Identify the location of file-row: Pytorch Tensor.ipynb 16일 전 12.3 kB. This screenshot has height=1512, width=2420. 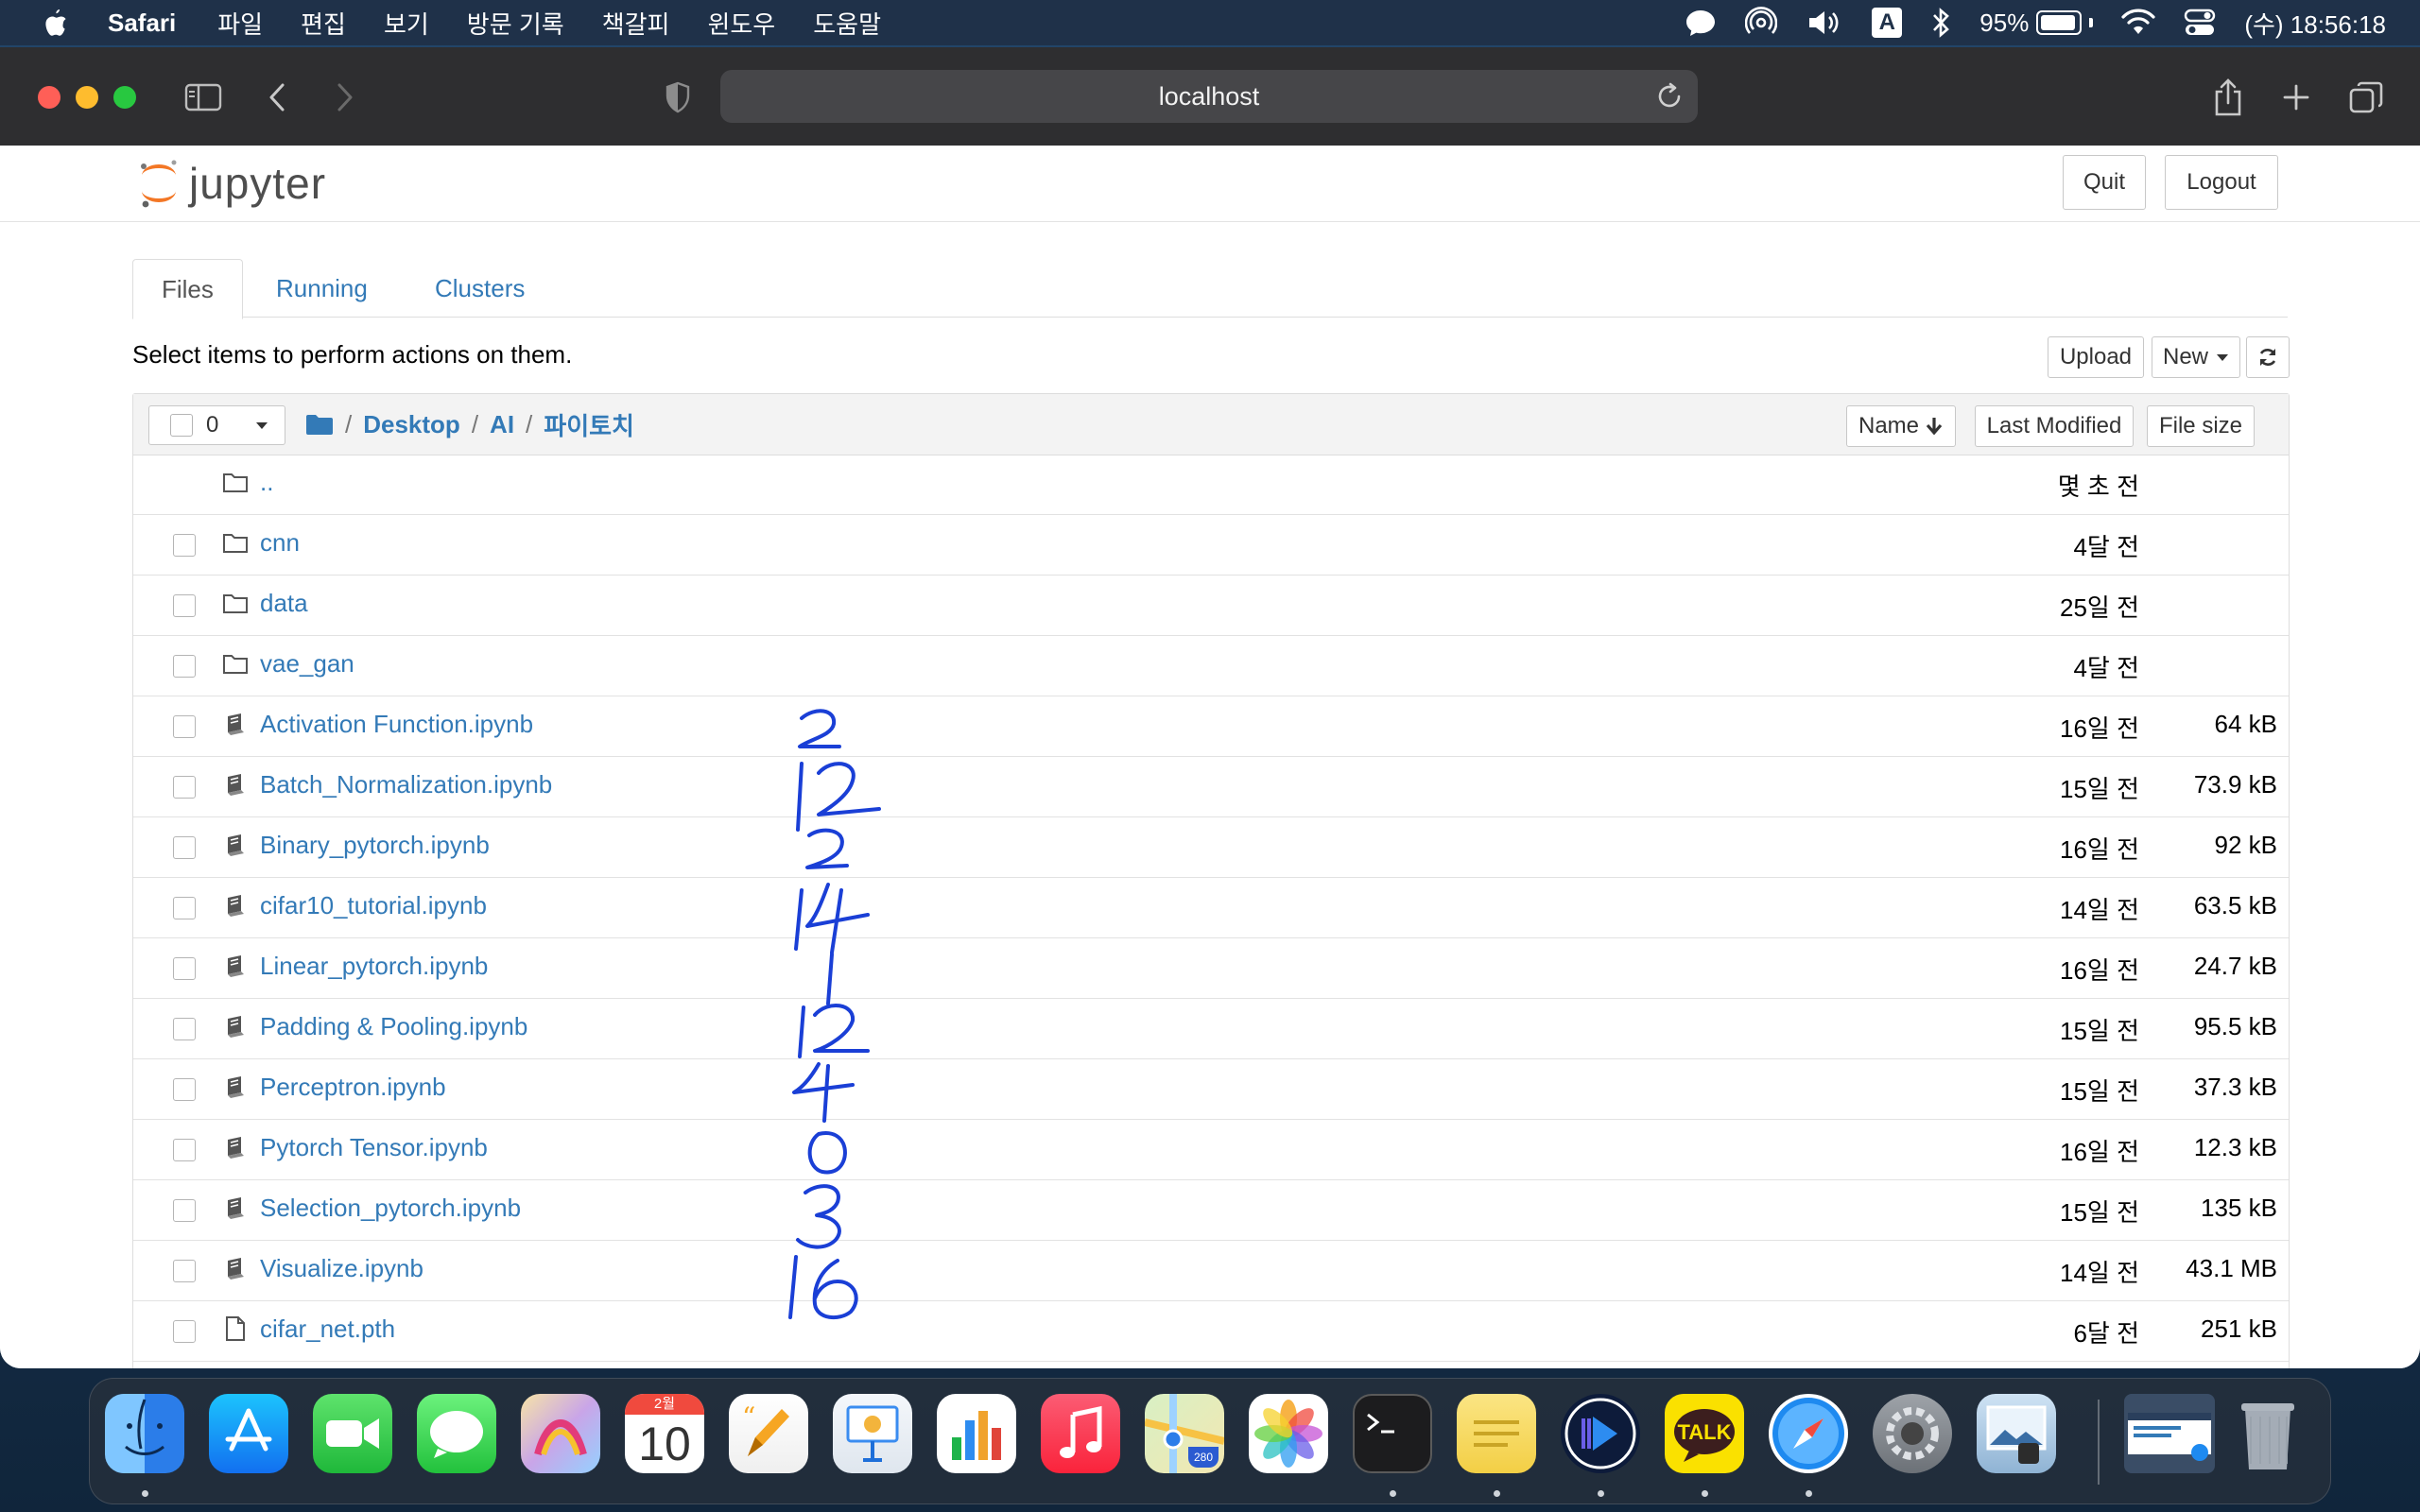
(1211, 1150).